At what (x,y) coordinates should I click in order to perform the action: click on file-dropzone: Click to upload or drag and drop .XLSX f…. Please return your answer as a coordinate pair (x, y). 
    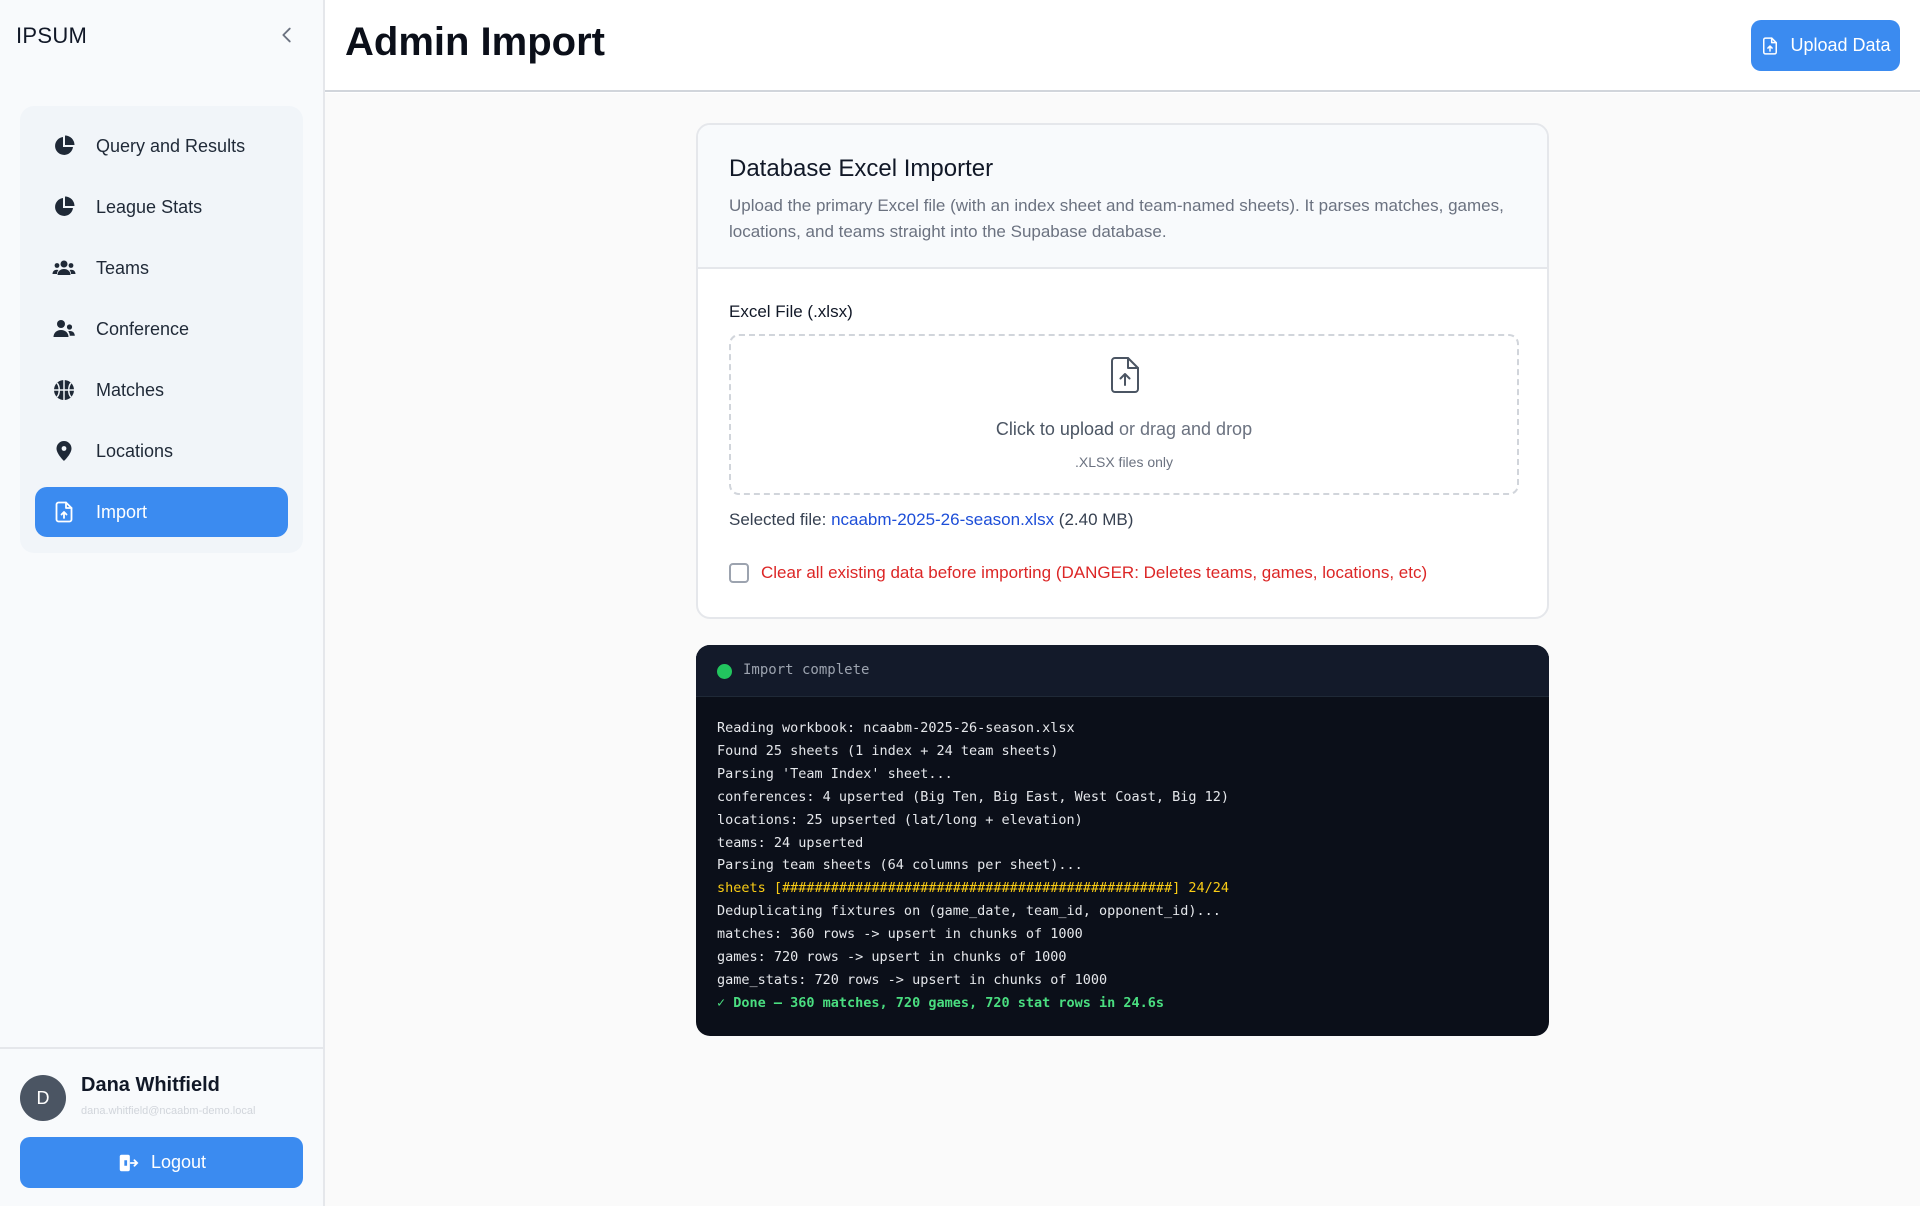
    Looking at the image, I should click on (1124, 414).